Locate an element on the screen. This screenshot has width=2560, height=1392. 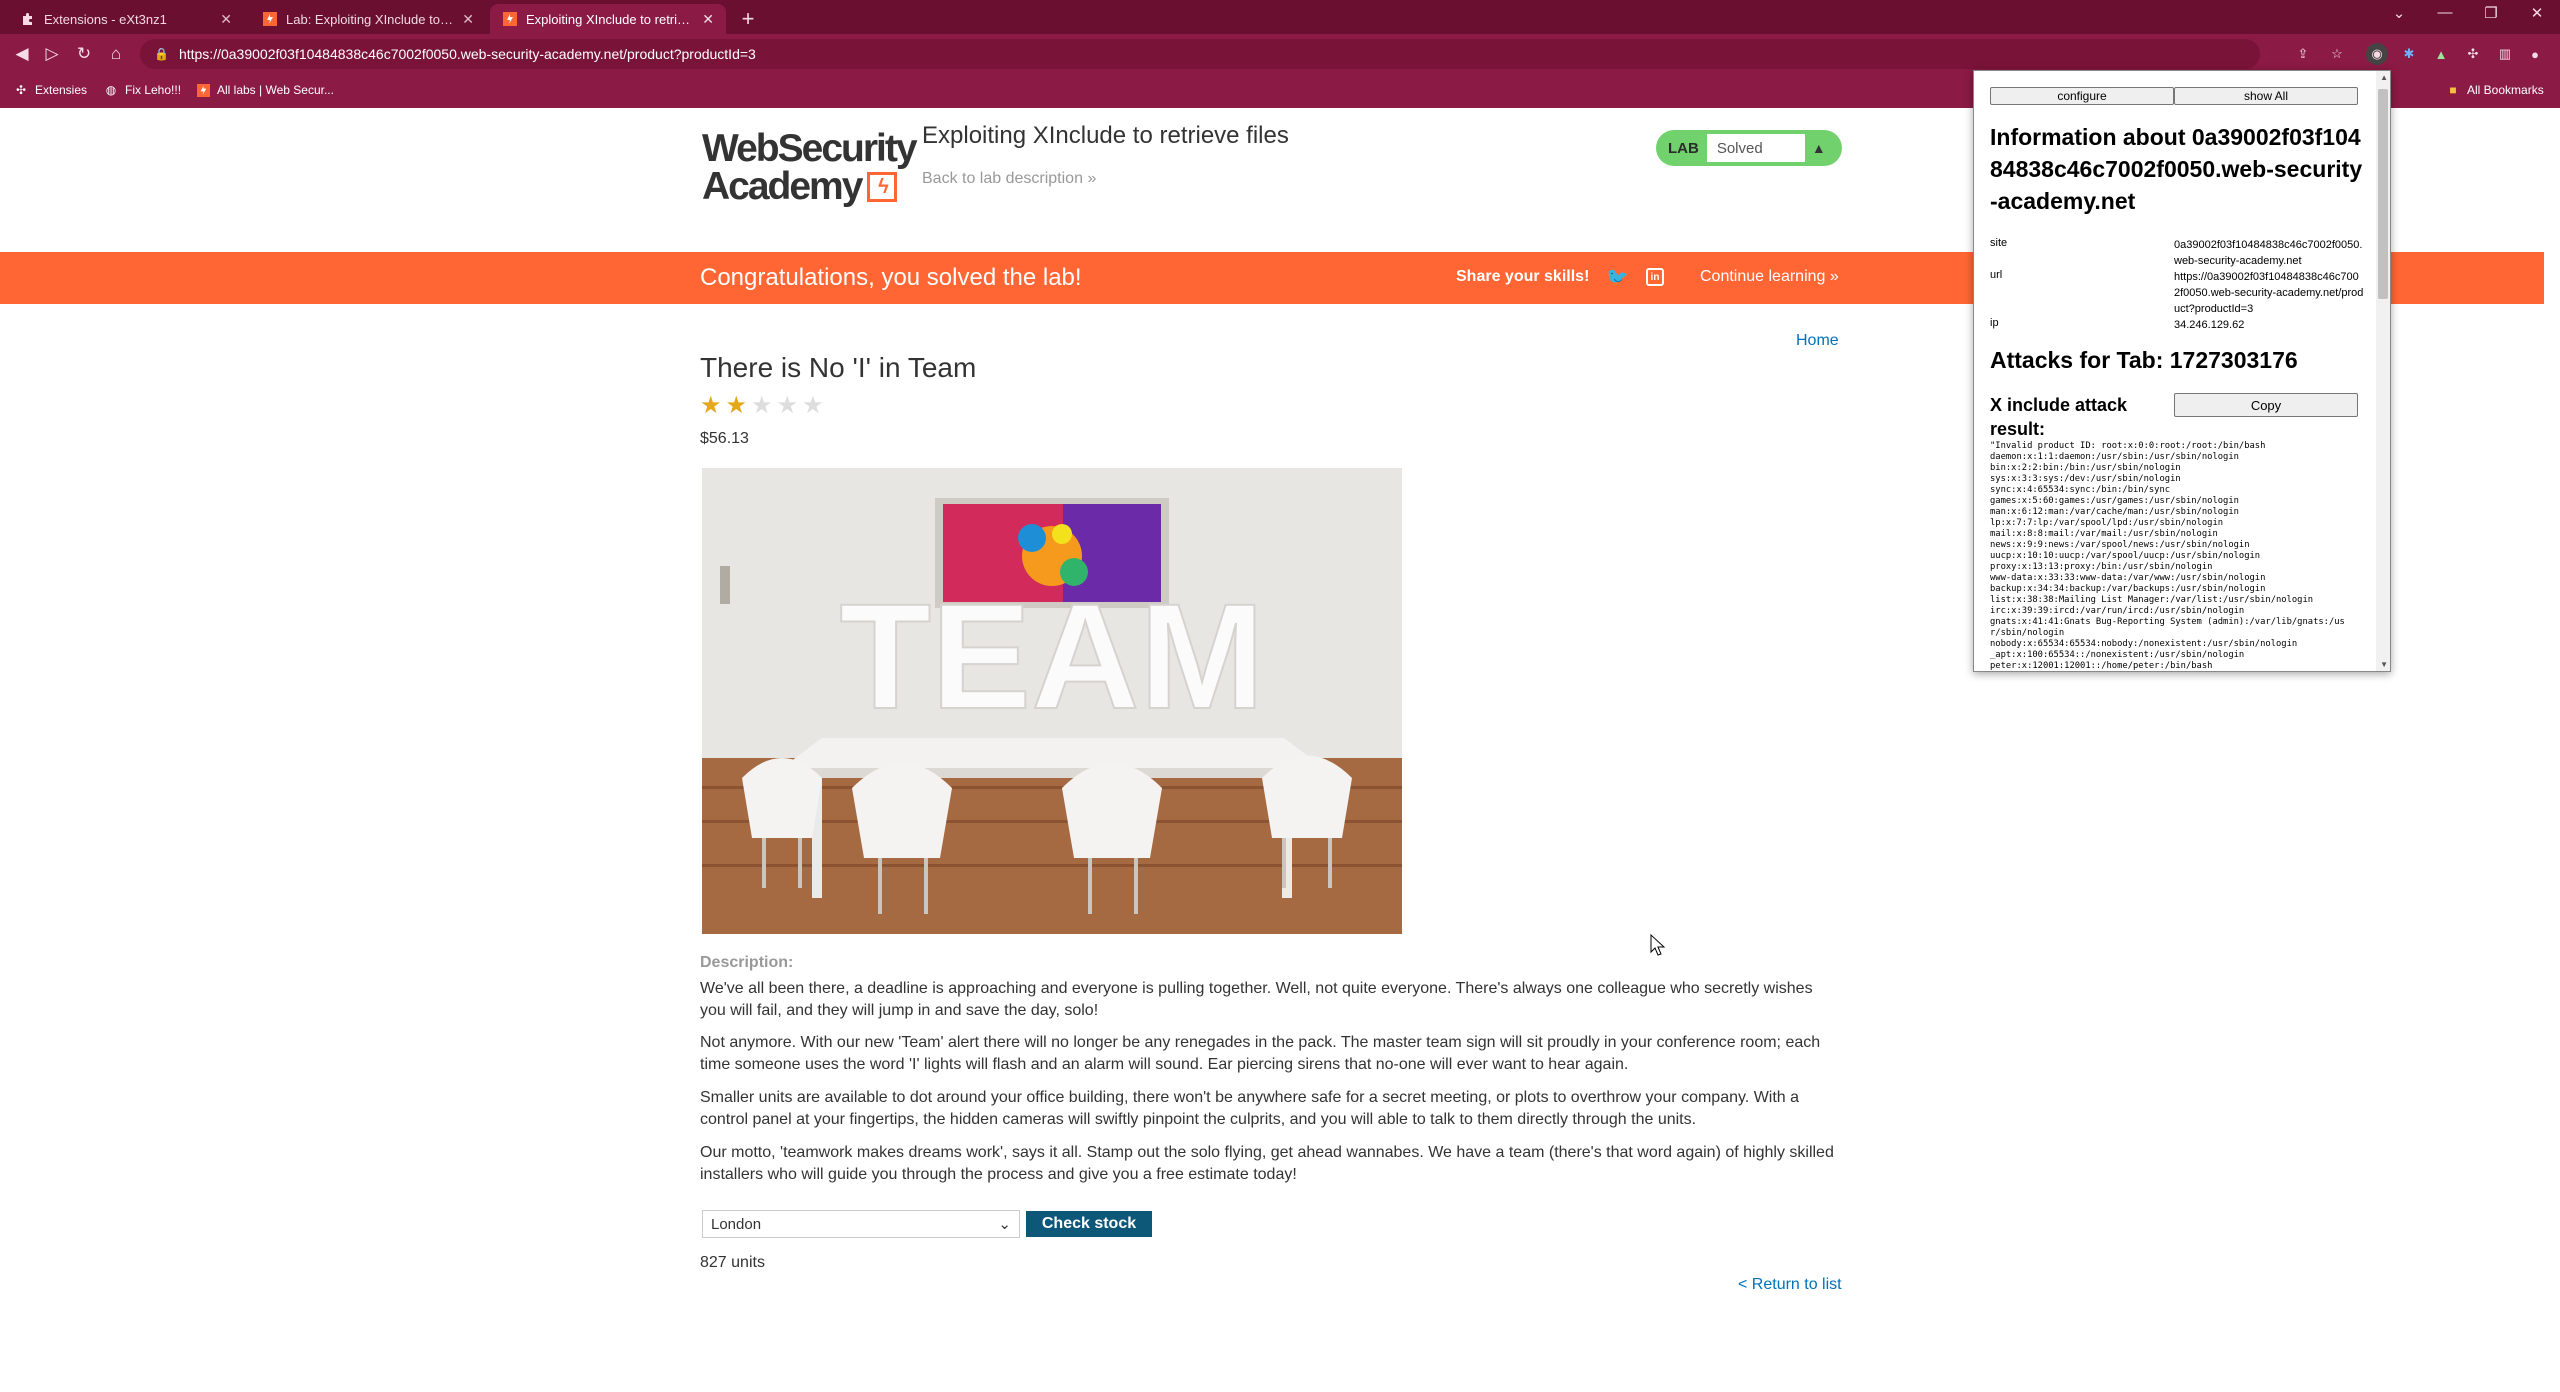
web-security-academy-logo: WebSecurity Academy ϟ is located at coordinates (810, 168).